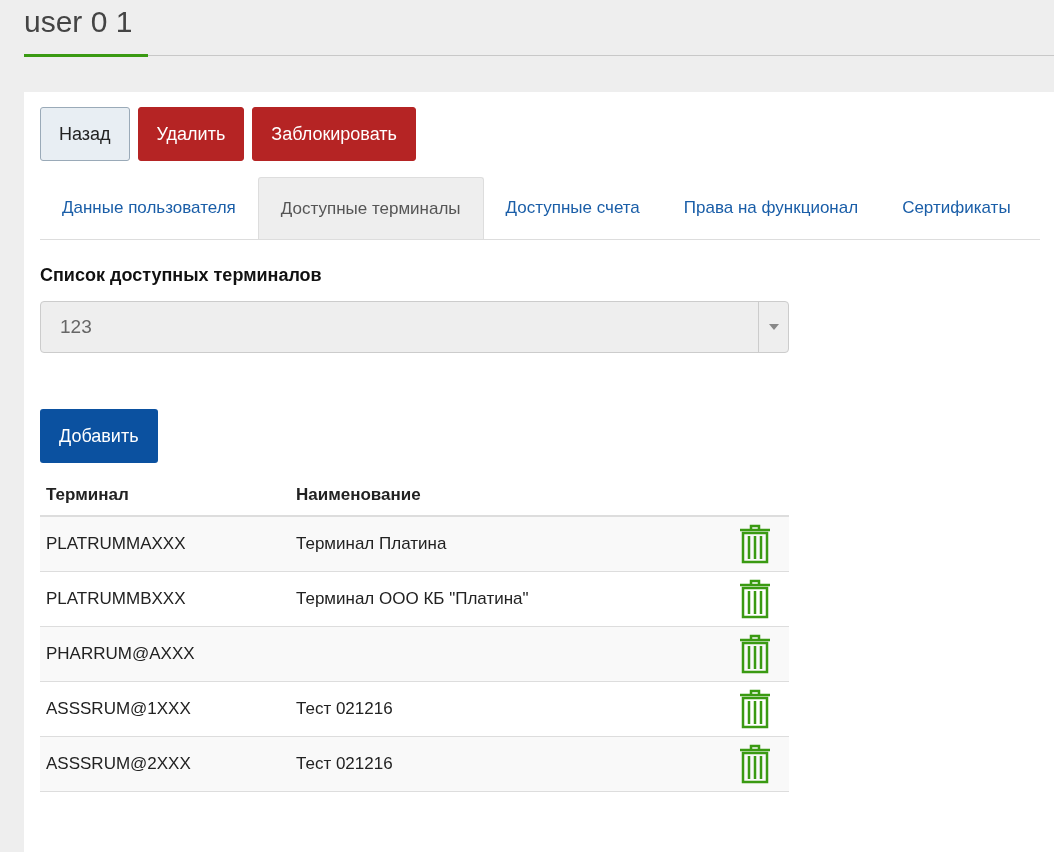  I want to click on add-button: Добавить, so click(99, 436).